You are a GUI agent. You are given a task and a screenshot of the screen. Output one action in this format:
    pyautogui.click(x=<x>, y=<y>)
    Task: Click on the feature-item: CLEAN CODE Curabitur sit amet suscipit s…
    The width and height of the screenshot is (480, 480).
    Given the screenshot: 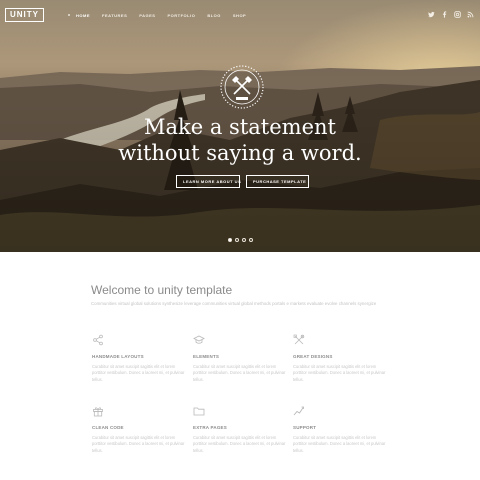 What is the action you would take?
    pyautogui.click(x=139, y=429)
    